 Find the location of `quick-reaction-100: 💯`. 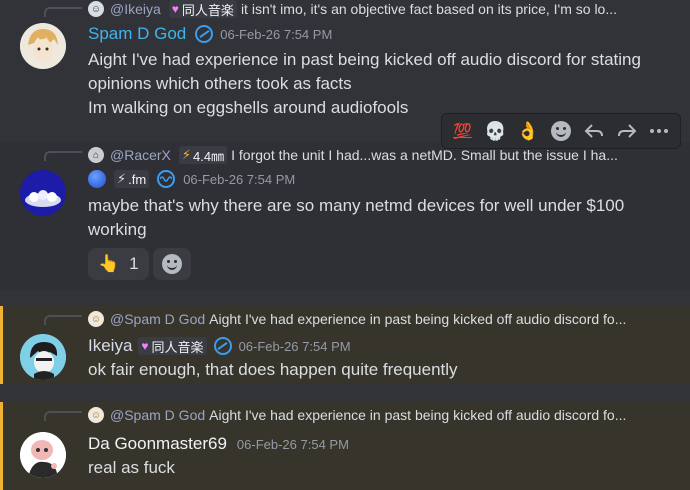

quick-reaction-100: 💯 is located at coordinates (462, 131).